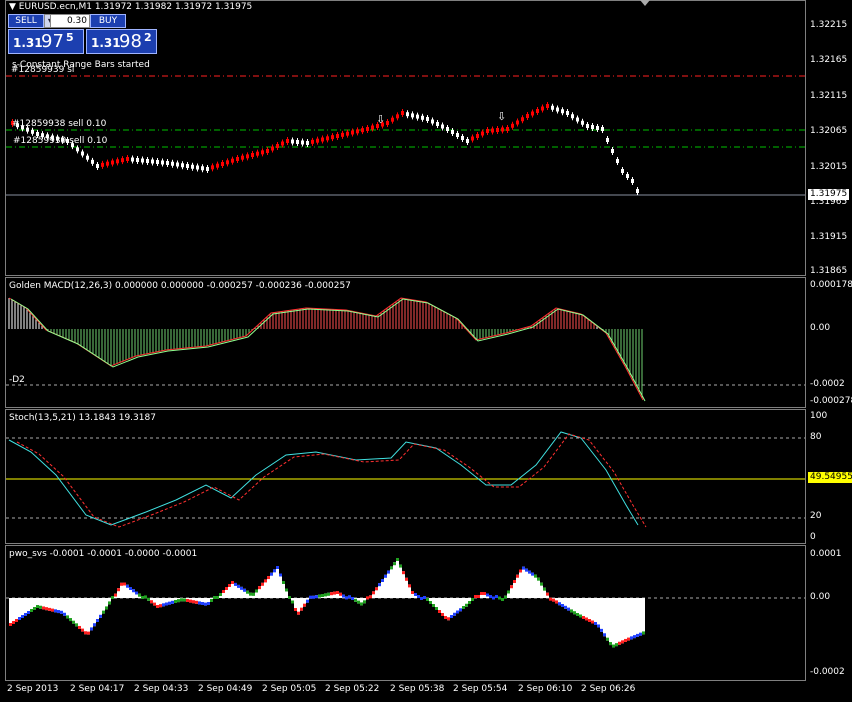 Image resolution: width=852 pixels, height=702 pixels. I want to click on buy-button: BUY, so click(108, 21).